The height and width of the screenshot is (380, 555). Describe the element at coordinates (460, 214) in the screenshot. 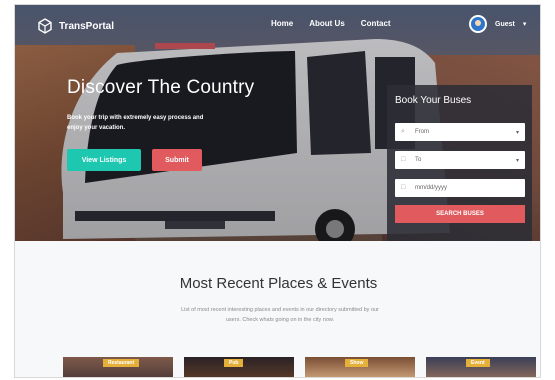

I see `search-buses-button: SEARCH BUSES` at that location.